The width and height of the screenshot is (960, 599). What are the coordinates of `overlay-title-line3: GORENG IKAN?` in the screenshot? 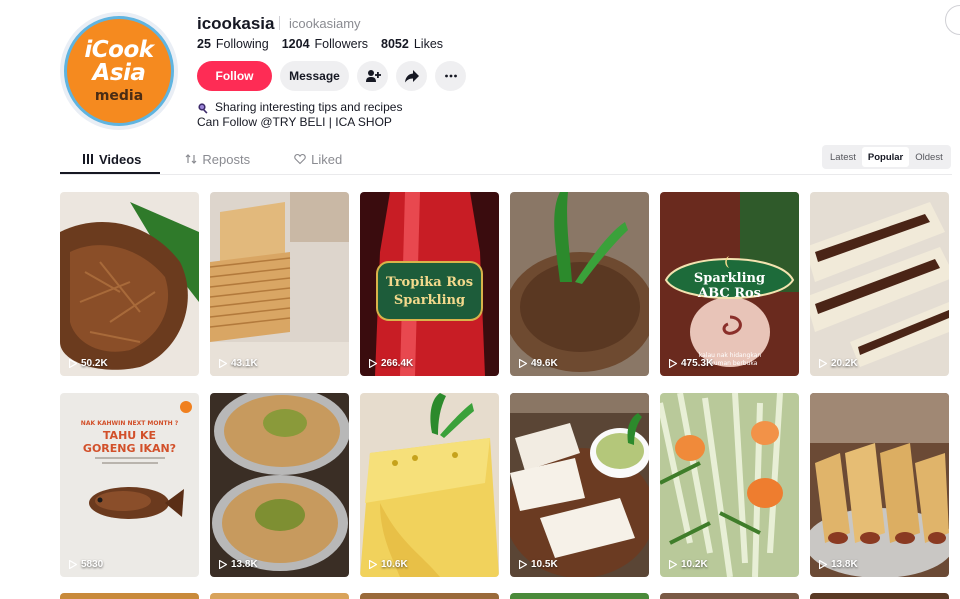 It's located at (129, 448).